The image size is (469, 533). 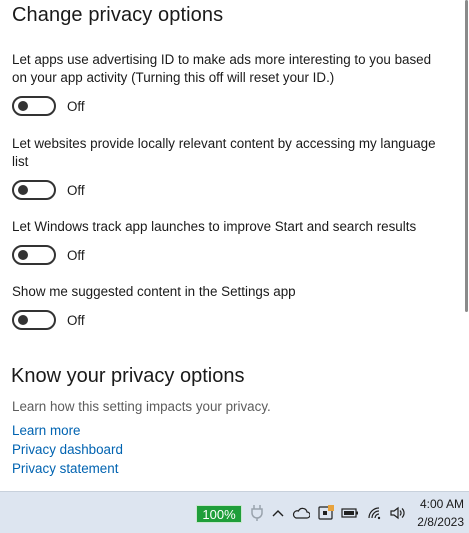 What do you see at coordinates (441, 504) in the screenshot?
I see `clock-time: 4:00 AM` at bounding box center [441, 504].